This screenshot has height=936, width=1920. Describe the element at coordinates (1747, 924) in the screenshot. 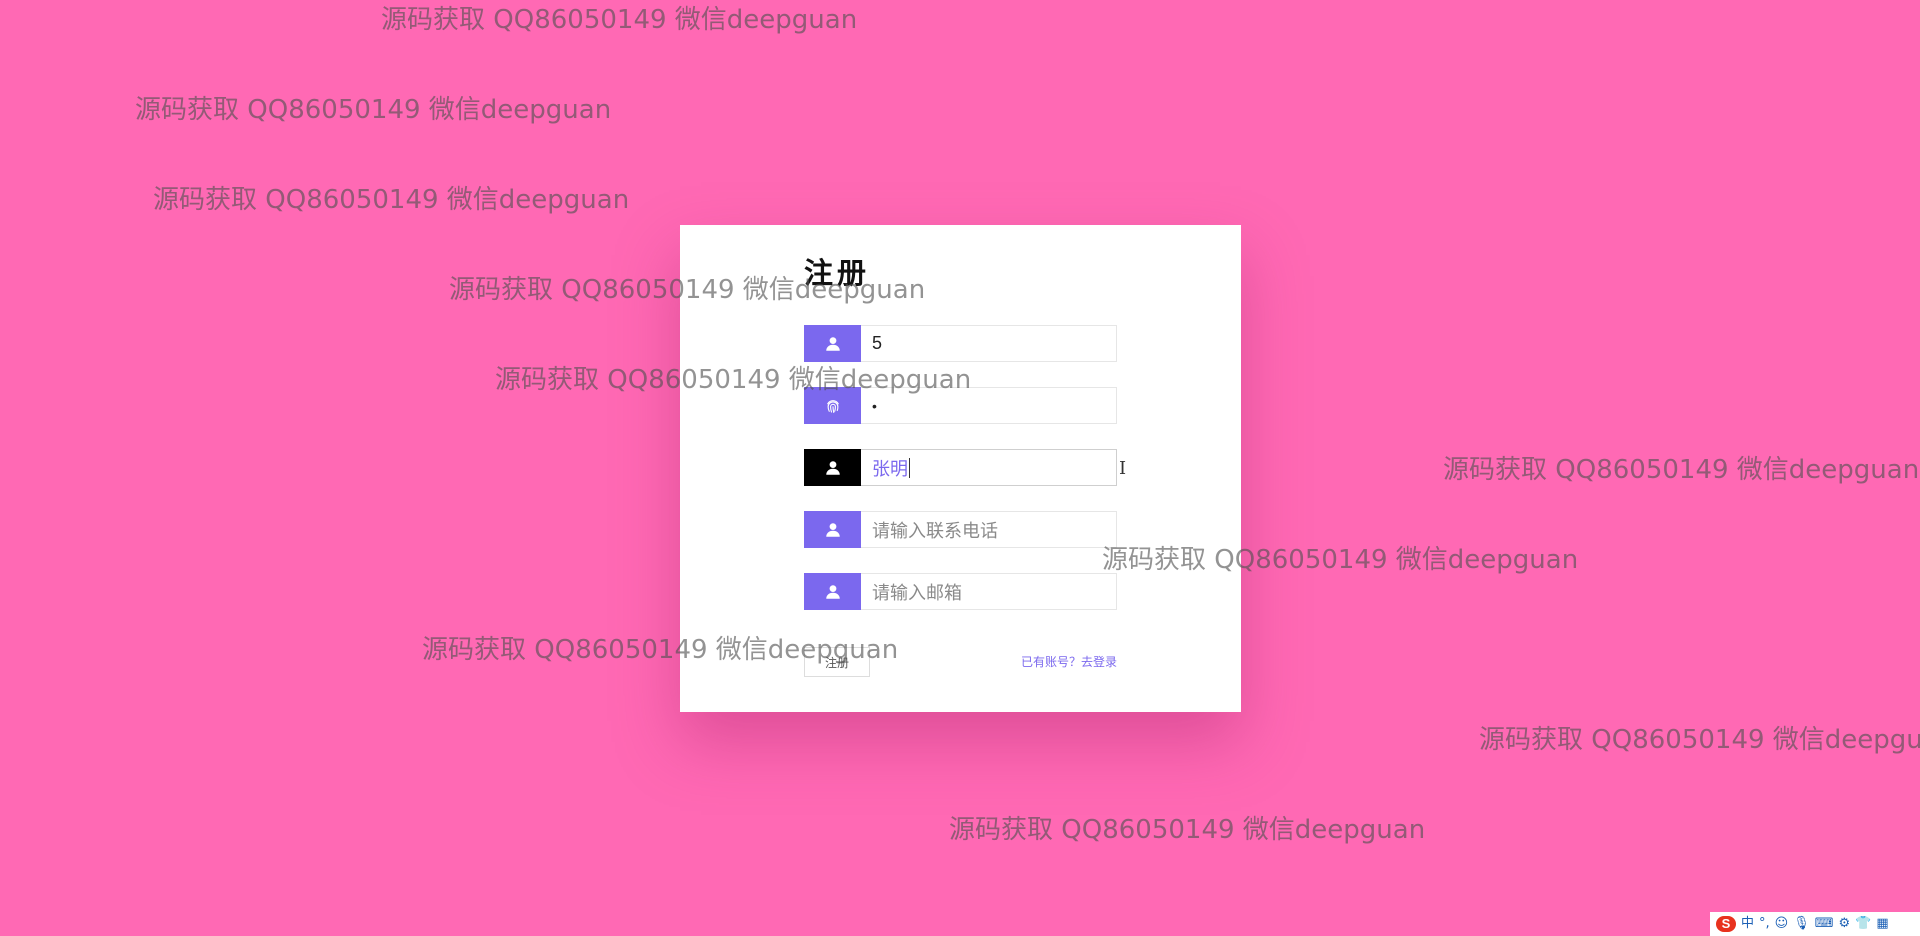

I see `ime-mode-toggle: 中` at that location.